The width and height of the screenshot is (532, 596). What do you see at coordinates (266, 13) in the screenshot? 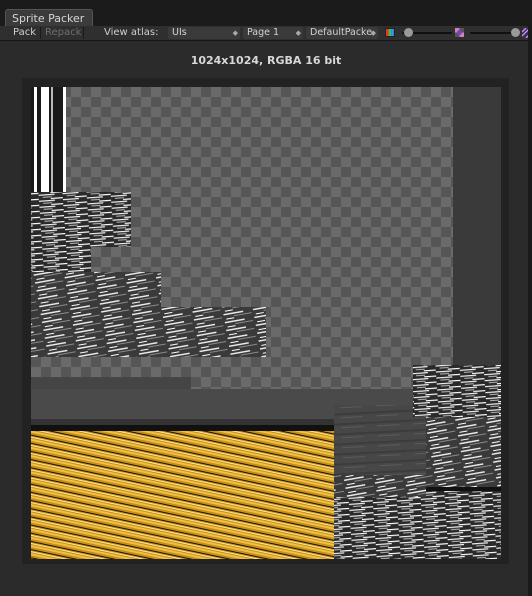
I see `tab-bar: Sprite Packer` at bounding box center [266, 13].